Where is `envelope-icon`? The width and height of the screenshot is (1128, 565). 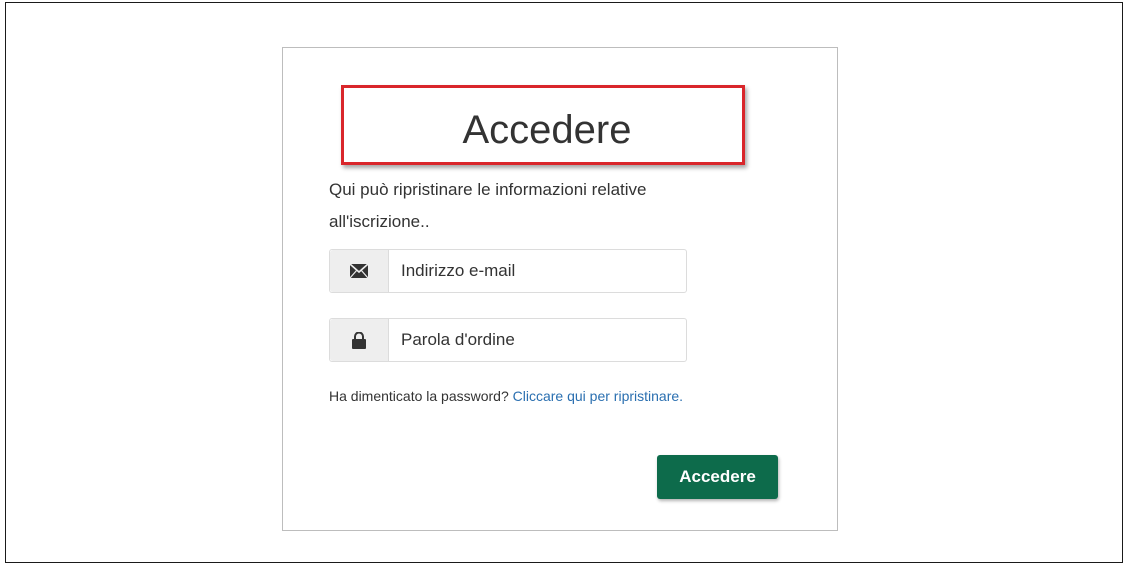 envelope-icon is located at coordinates (359, 271).